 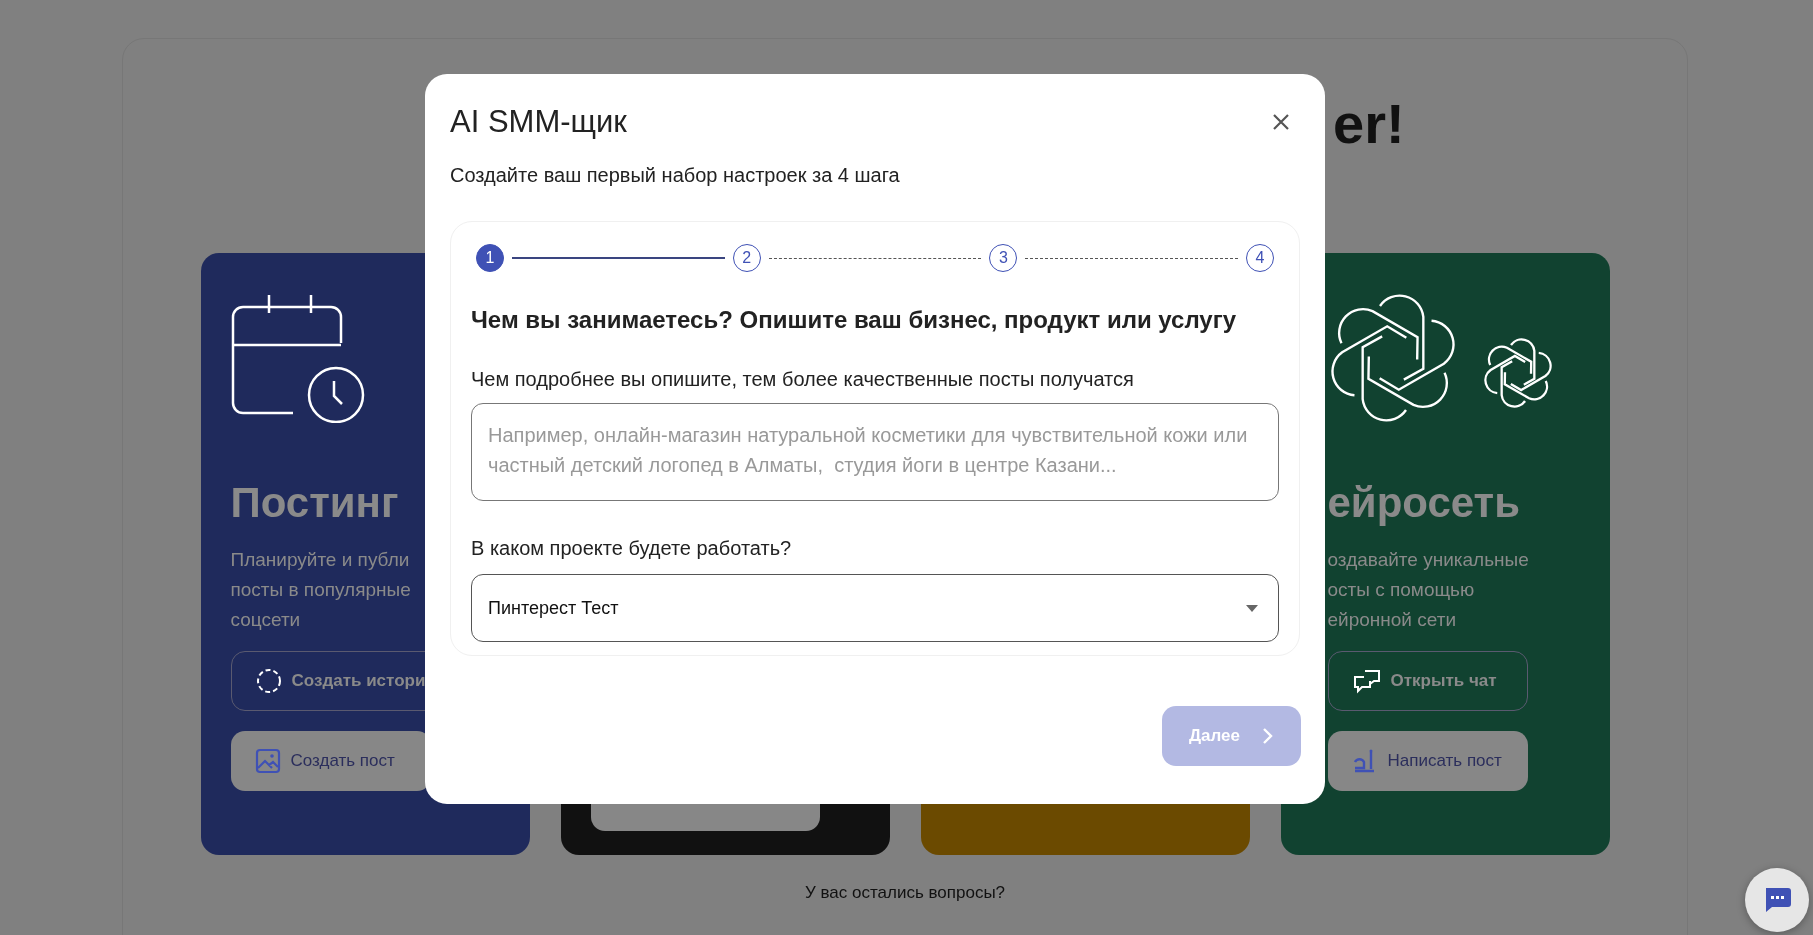 I want to click on step-indicator: 1, so click(x=490, y=258).